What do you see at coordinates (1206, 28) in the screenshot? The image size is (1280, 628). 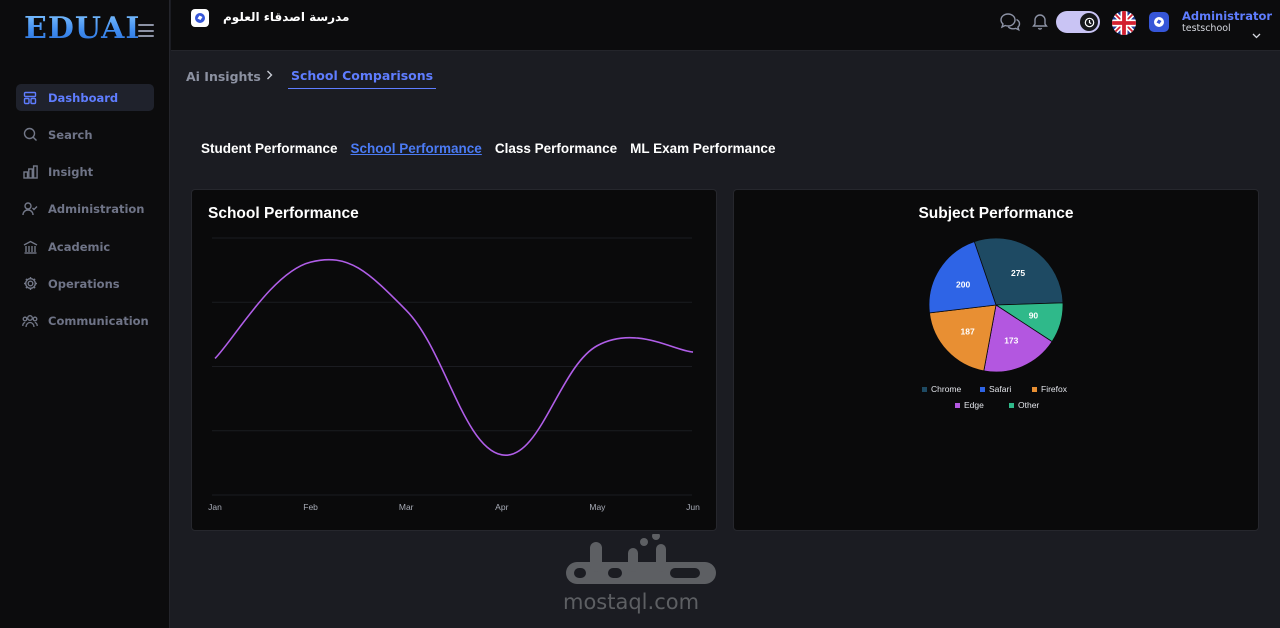 I see `user-school: testschool` at bounding box center [1206, 28].